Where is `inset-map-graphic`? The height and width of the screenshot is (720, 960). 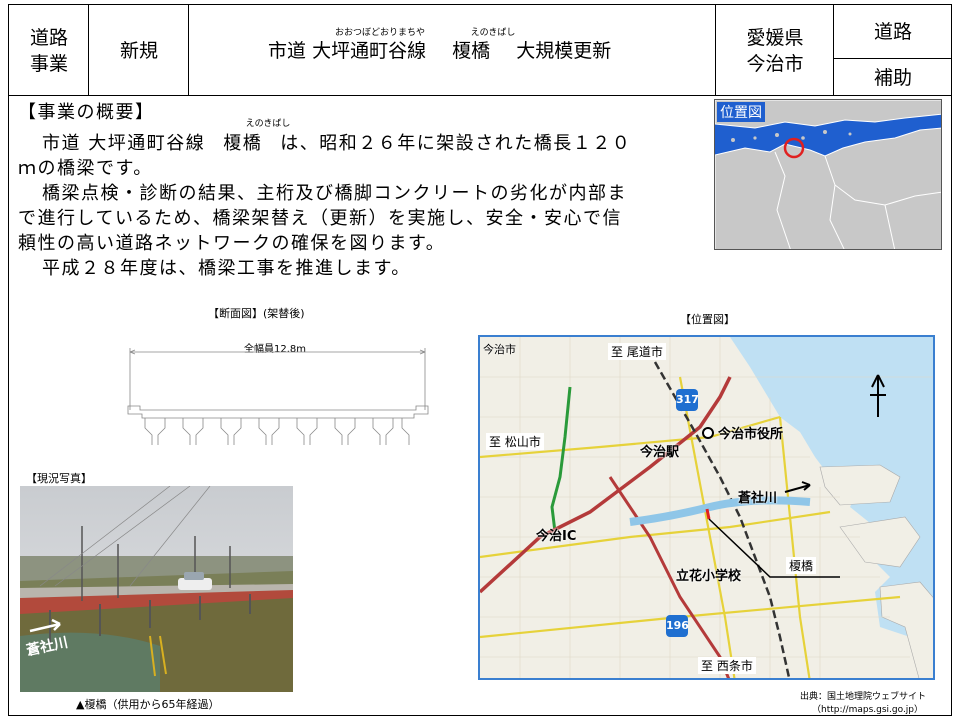
inset-map-graphic is located at coordinates (828, 174).